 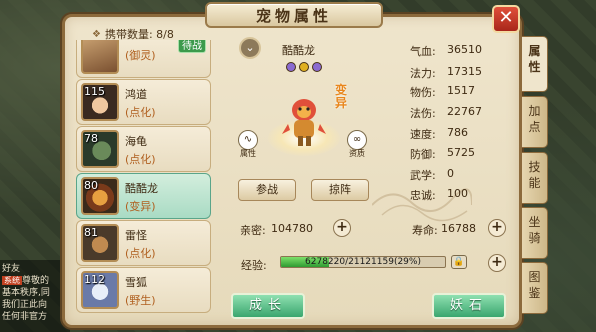 What do you see at coordinates (100, 290) in the screenshot?
I see `pet-avatar: 112` at bounding box center [100, 290].